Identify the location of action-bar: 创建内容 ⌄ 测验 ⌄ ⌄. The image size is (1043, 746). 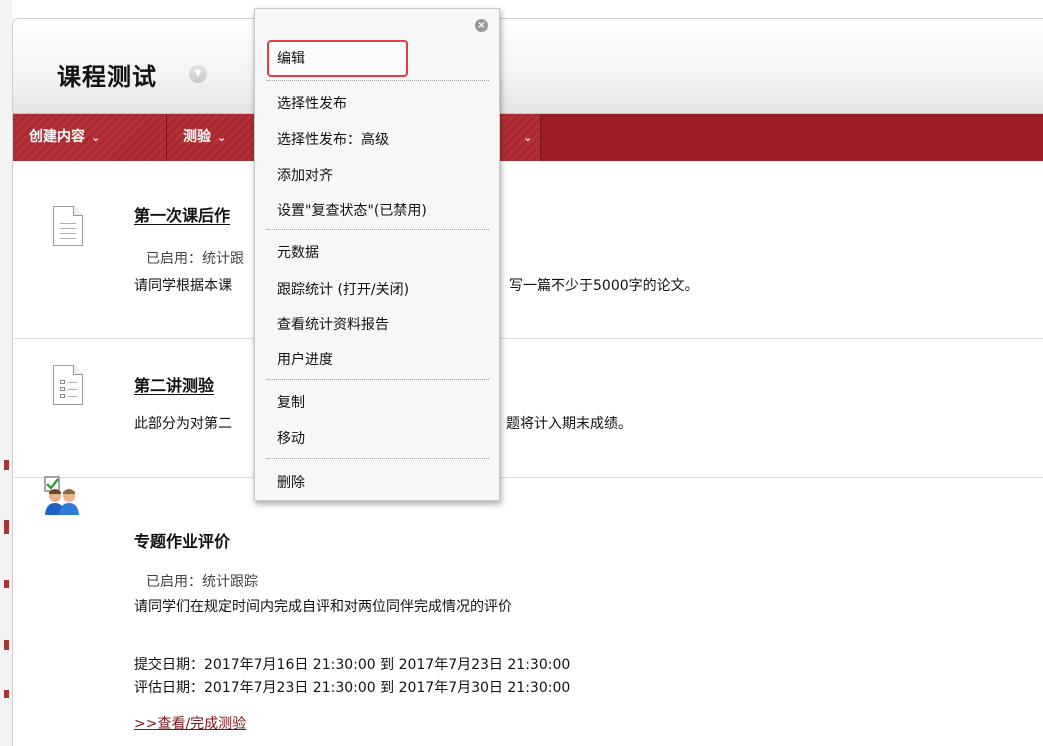
(528, 137).